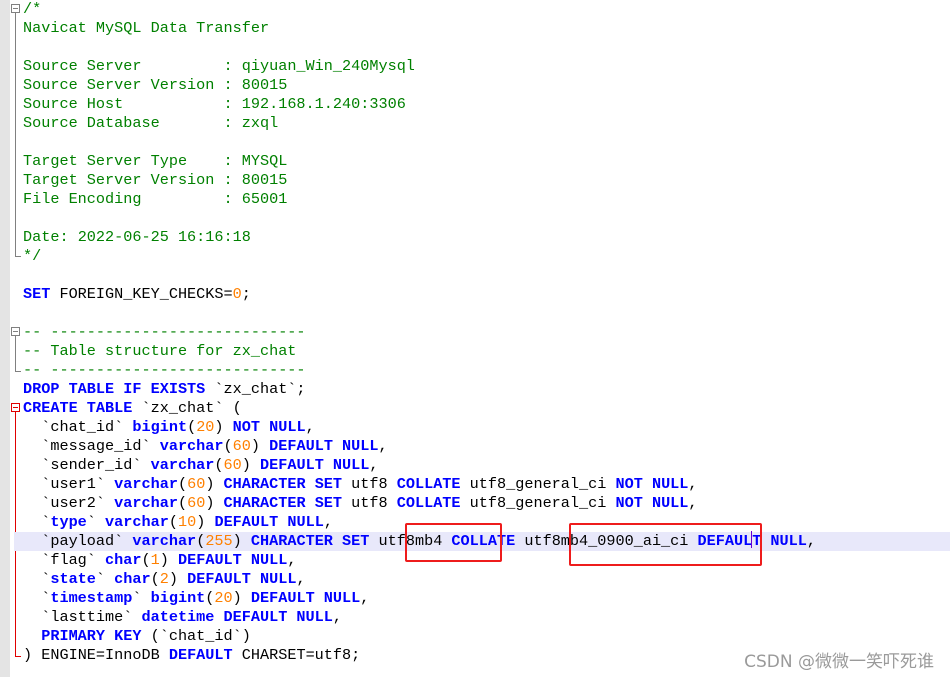 The height and width of the screenshot is (677, 950). What do you see at coordinates (264, 199) in the screenshot?
I see `comment-value: 65001` at bounding box center [264, 199].